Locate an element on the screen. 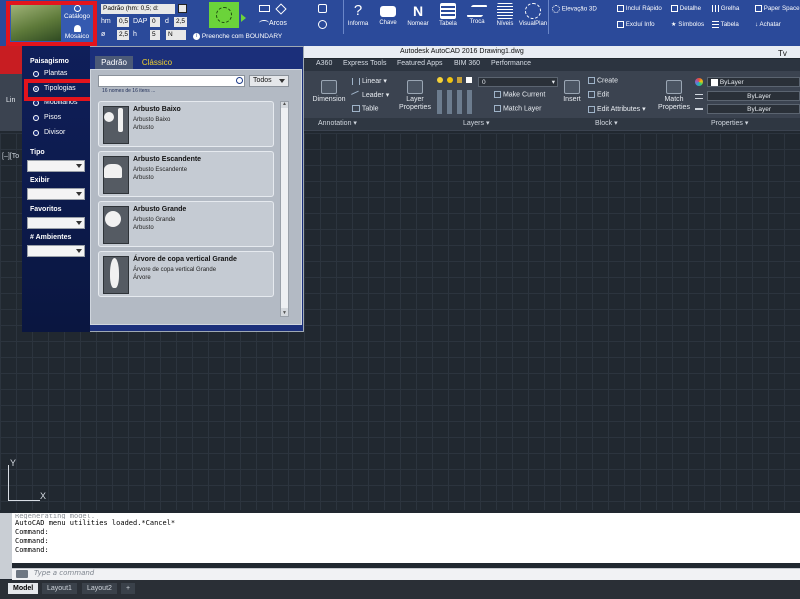  exibir-label: Exibir is located at coordinates (40, 180).